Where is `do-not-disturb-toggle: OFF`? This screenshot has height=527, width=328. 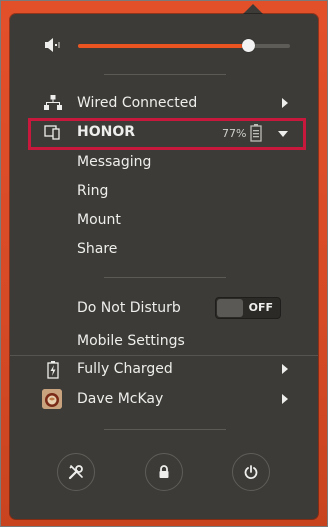
do-not-disturb-toggle: OFF is located at coordinates (248, 308).